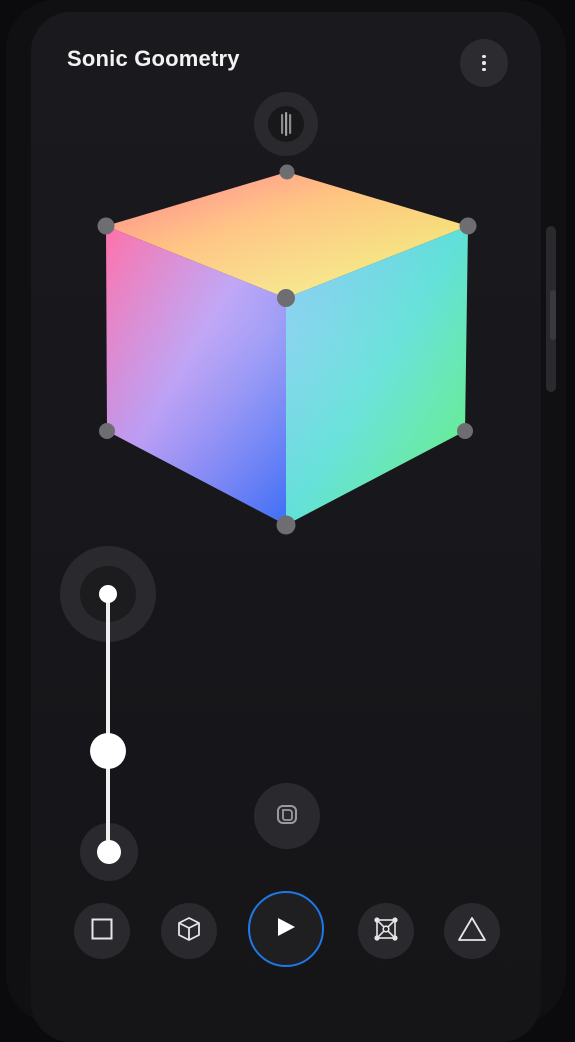 The height and width of the screenshot is (1042, 575). I want to click on vertex-handle-upper-right, so click(468, 226).